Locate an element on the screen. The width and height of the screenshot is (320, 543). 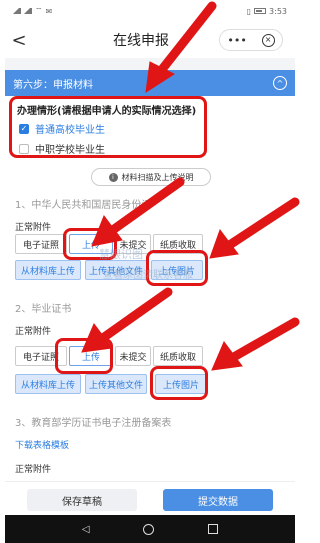
watermark-text: 慧眼识图 is located at coordinates (121, 254).